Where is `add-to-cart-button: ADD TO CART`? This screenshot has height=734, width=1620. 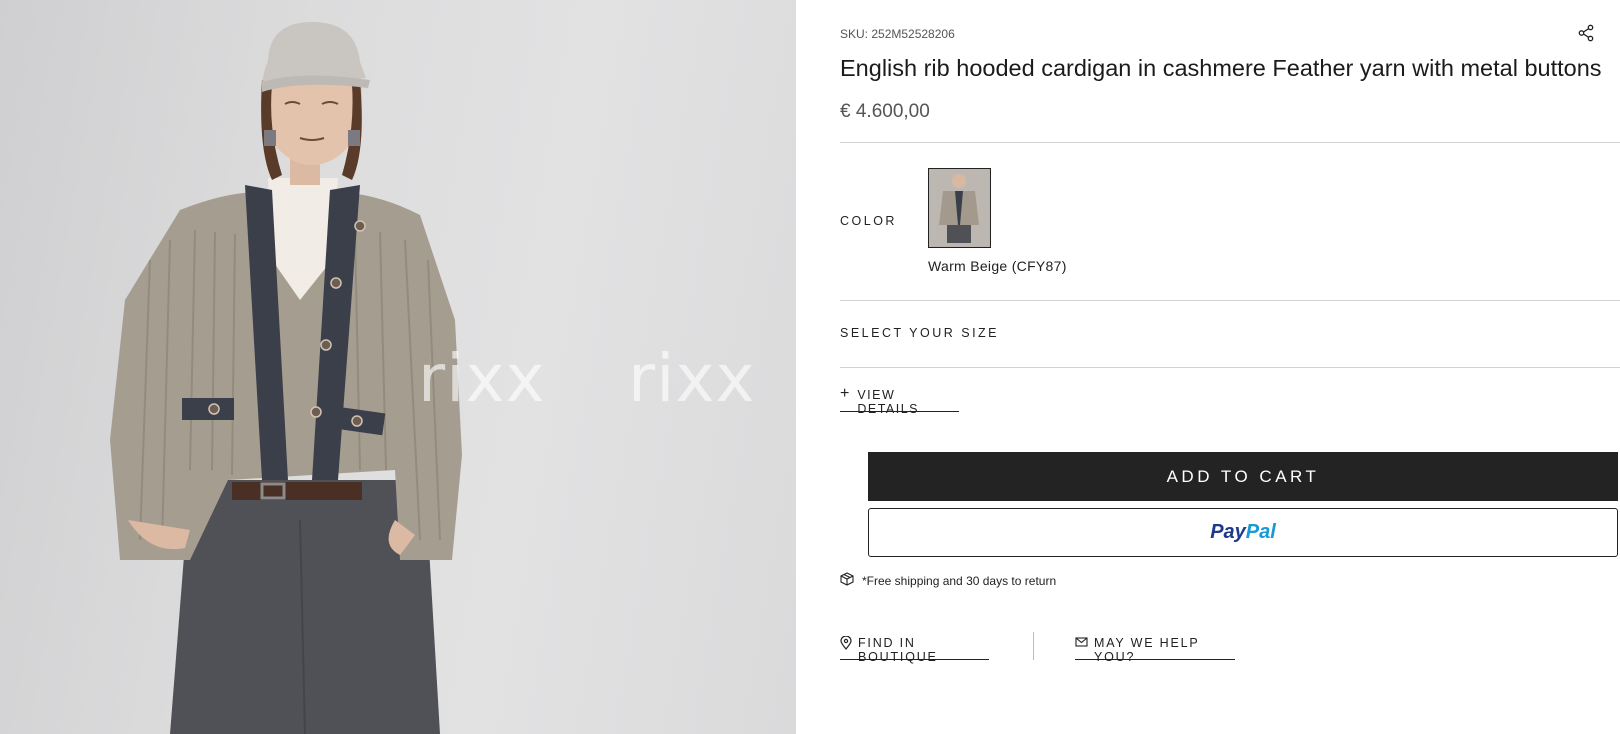 add-to-cart-button: ADD TO CART is located at coordinates (1243, 476).